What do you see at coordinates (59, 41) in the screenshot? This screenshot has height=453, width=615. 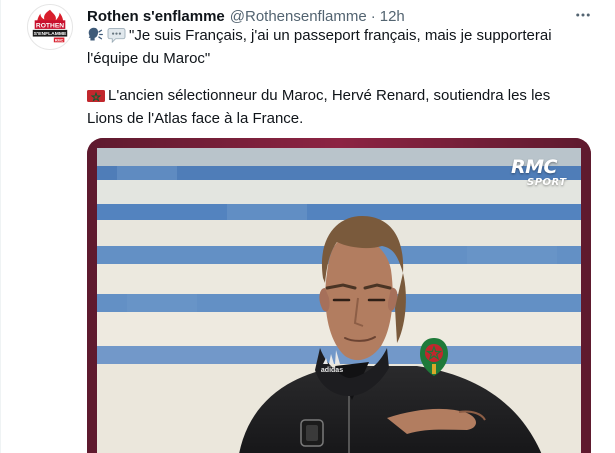 I see `svg-text: RMC` at bounding box center [59, 41].